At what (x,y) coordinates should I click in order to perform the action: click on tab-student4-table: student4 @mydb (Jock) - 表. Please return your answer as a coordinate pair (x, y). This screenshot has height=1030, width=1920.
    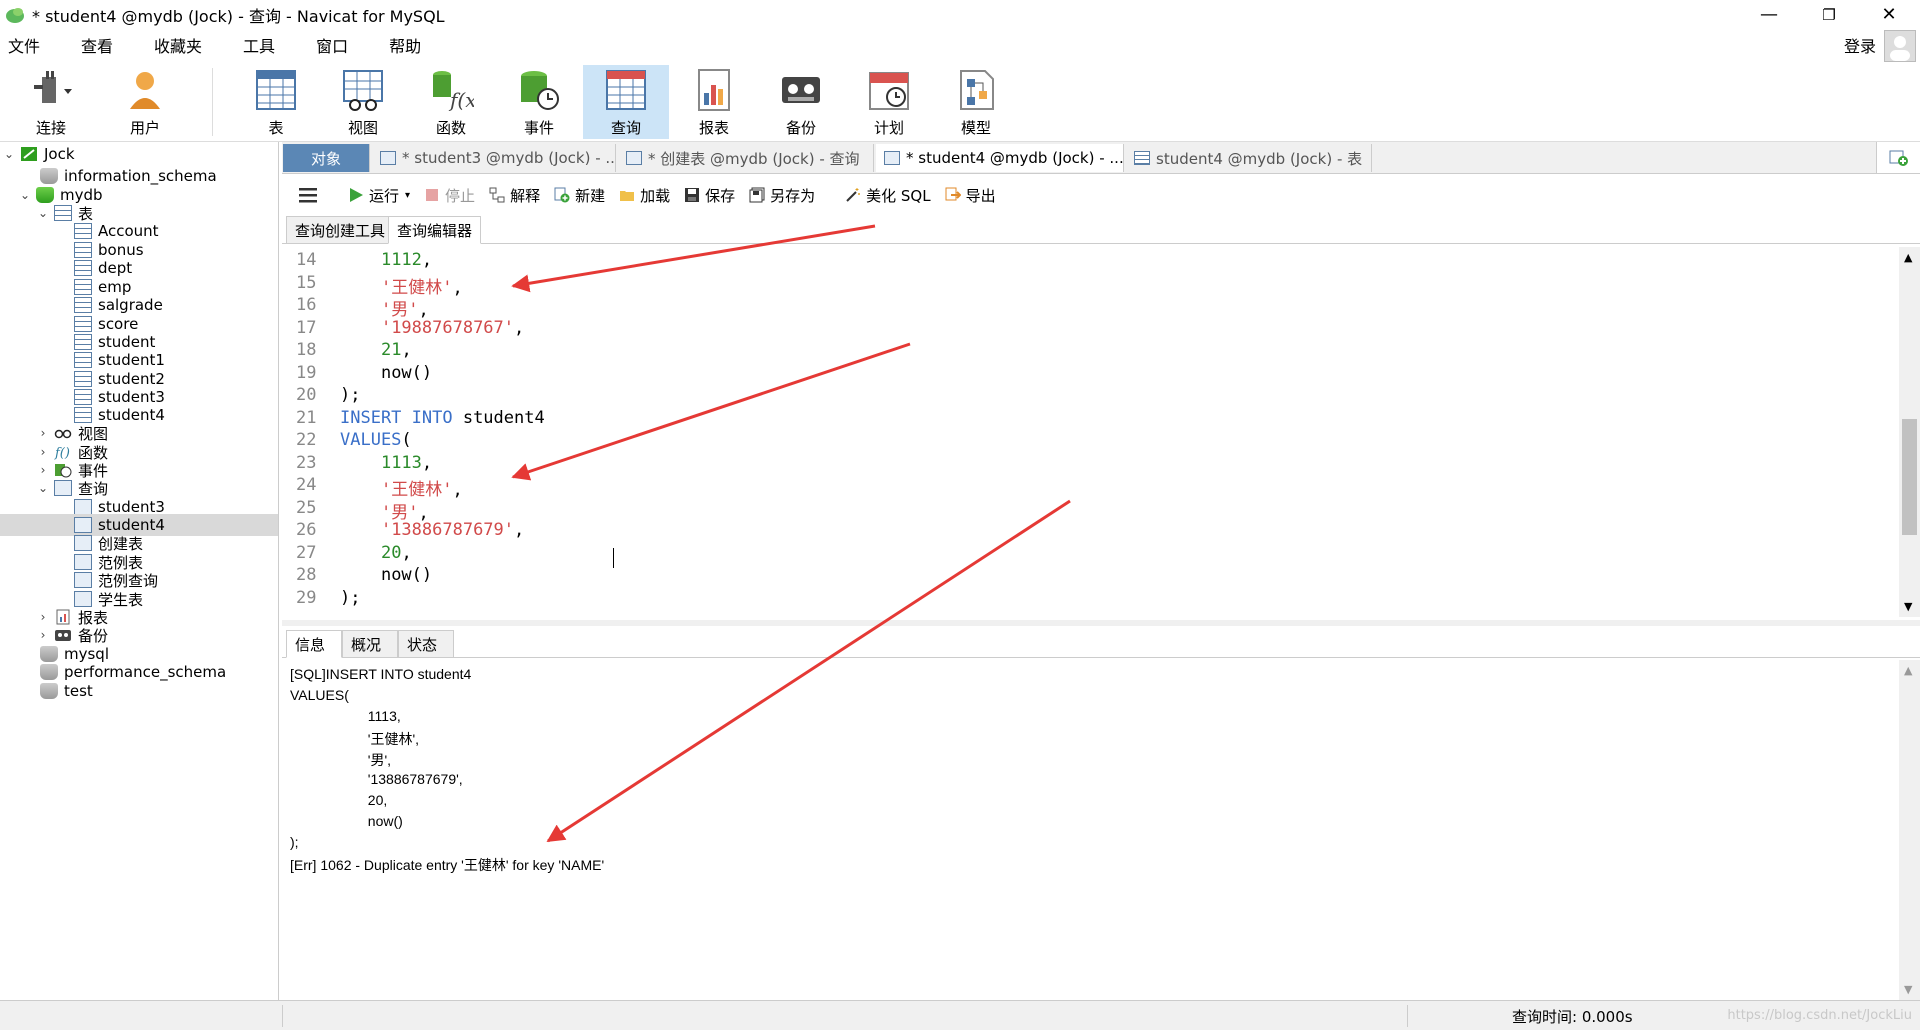
    Looking at the image, I should click on (1249, 158).